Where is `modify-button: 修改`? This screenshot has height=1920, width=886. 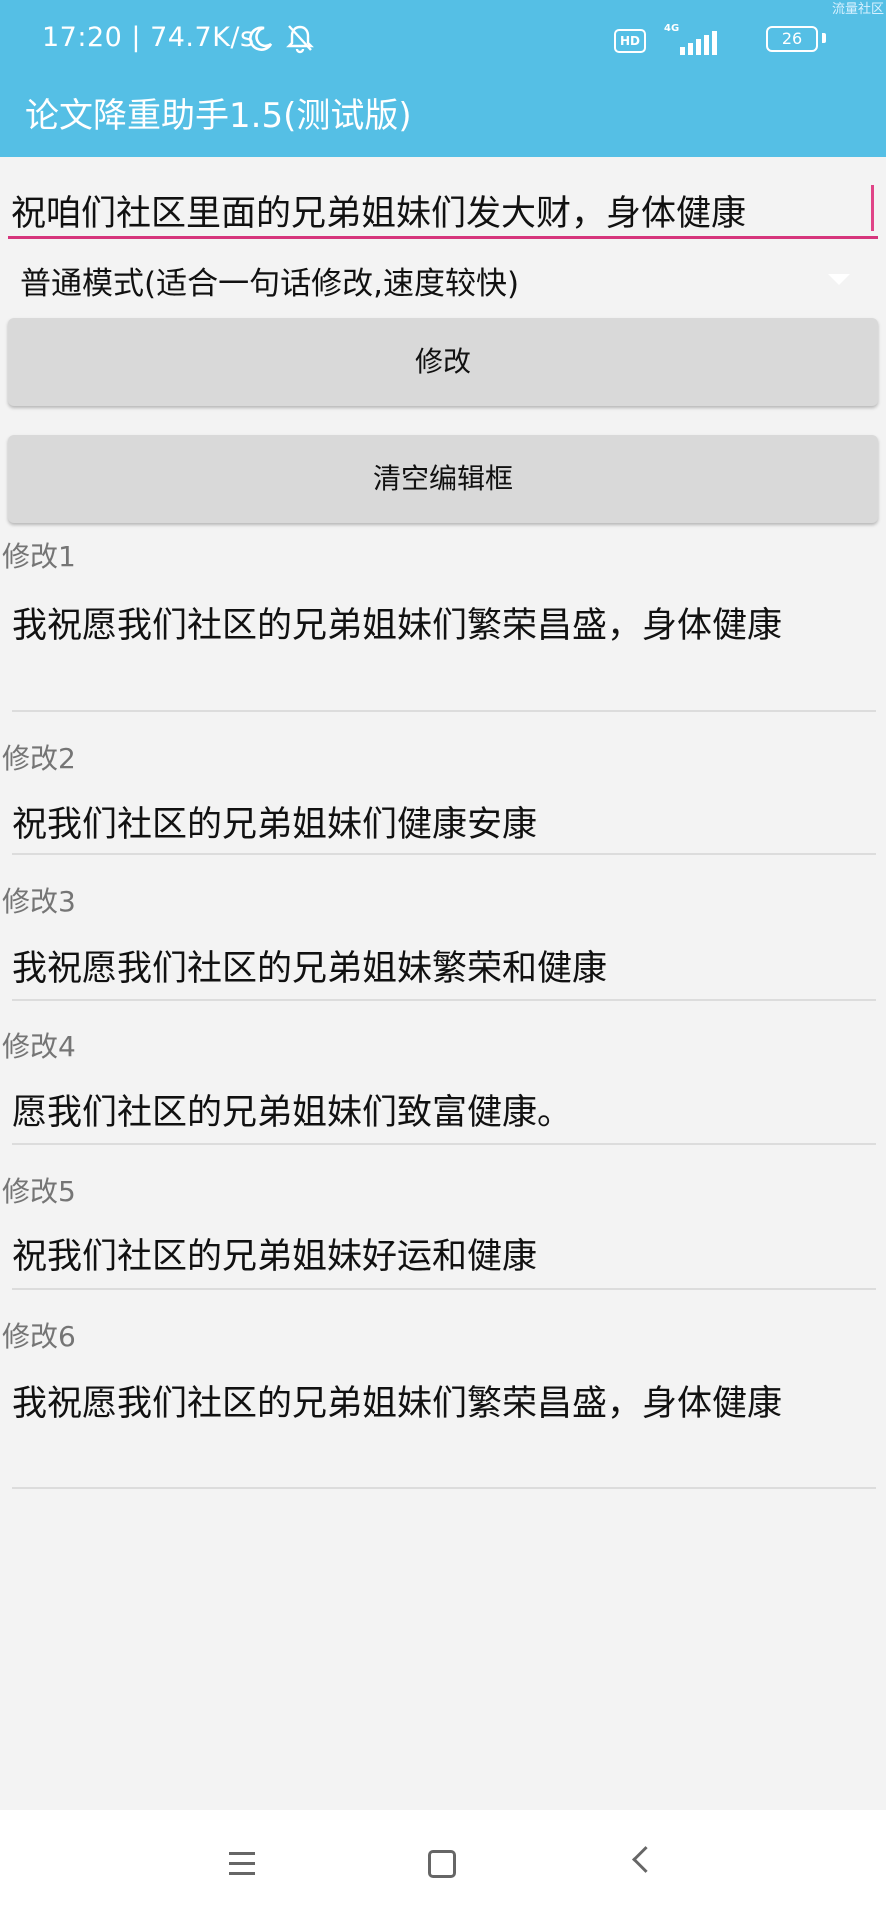
modify-button: 修改 is located at coordinates (443, 362).